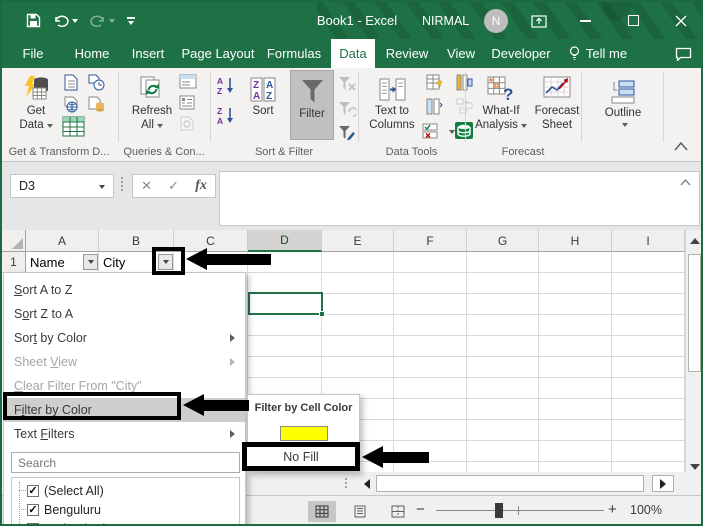 This screenshot has height=526, width=703. What do you see at coordinates (125, 521) in the screenshot?
I see `filter-value-hyderabad: ✓Hyderabad` at bounding box center [125, 521].